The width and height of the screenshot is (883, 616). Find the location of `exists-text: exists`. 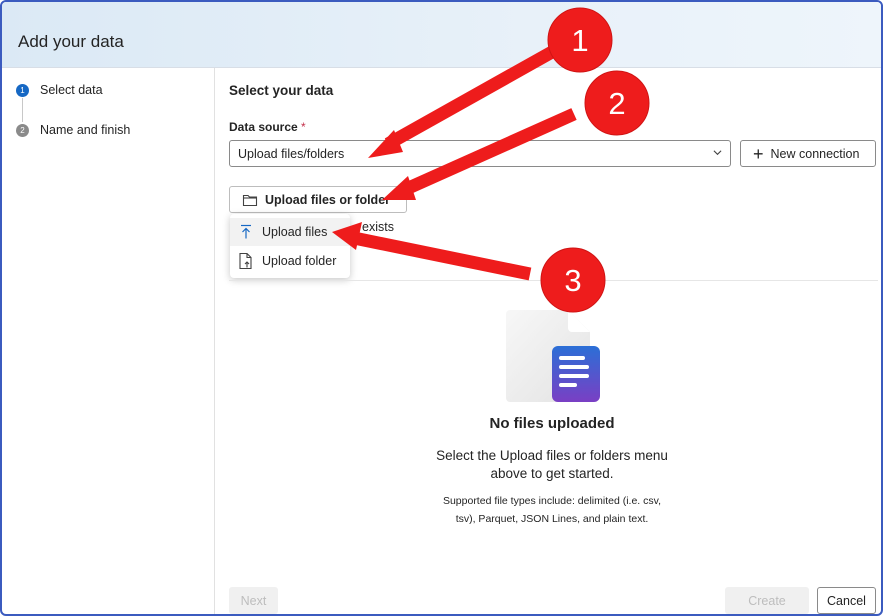

exists-text: exists is located at coordinates (378, 227).